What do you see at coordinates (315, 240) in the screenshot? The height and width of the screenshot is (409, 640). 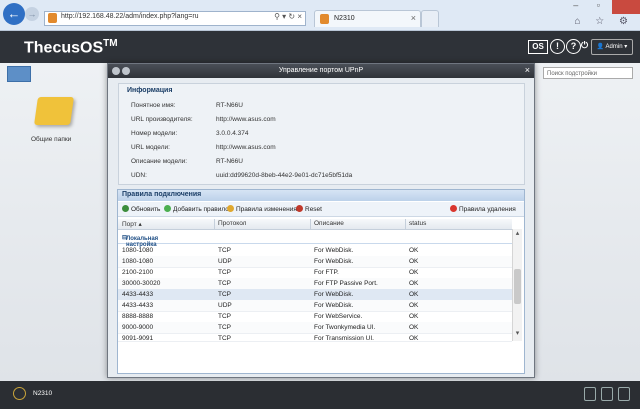 I see `group-row-local: ⊟ Локальная настройка` at bounding box center [315, 240].